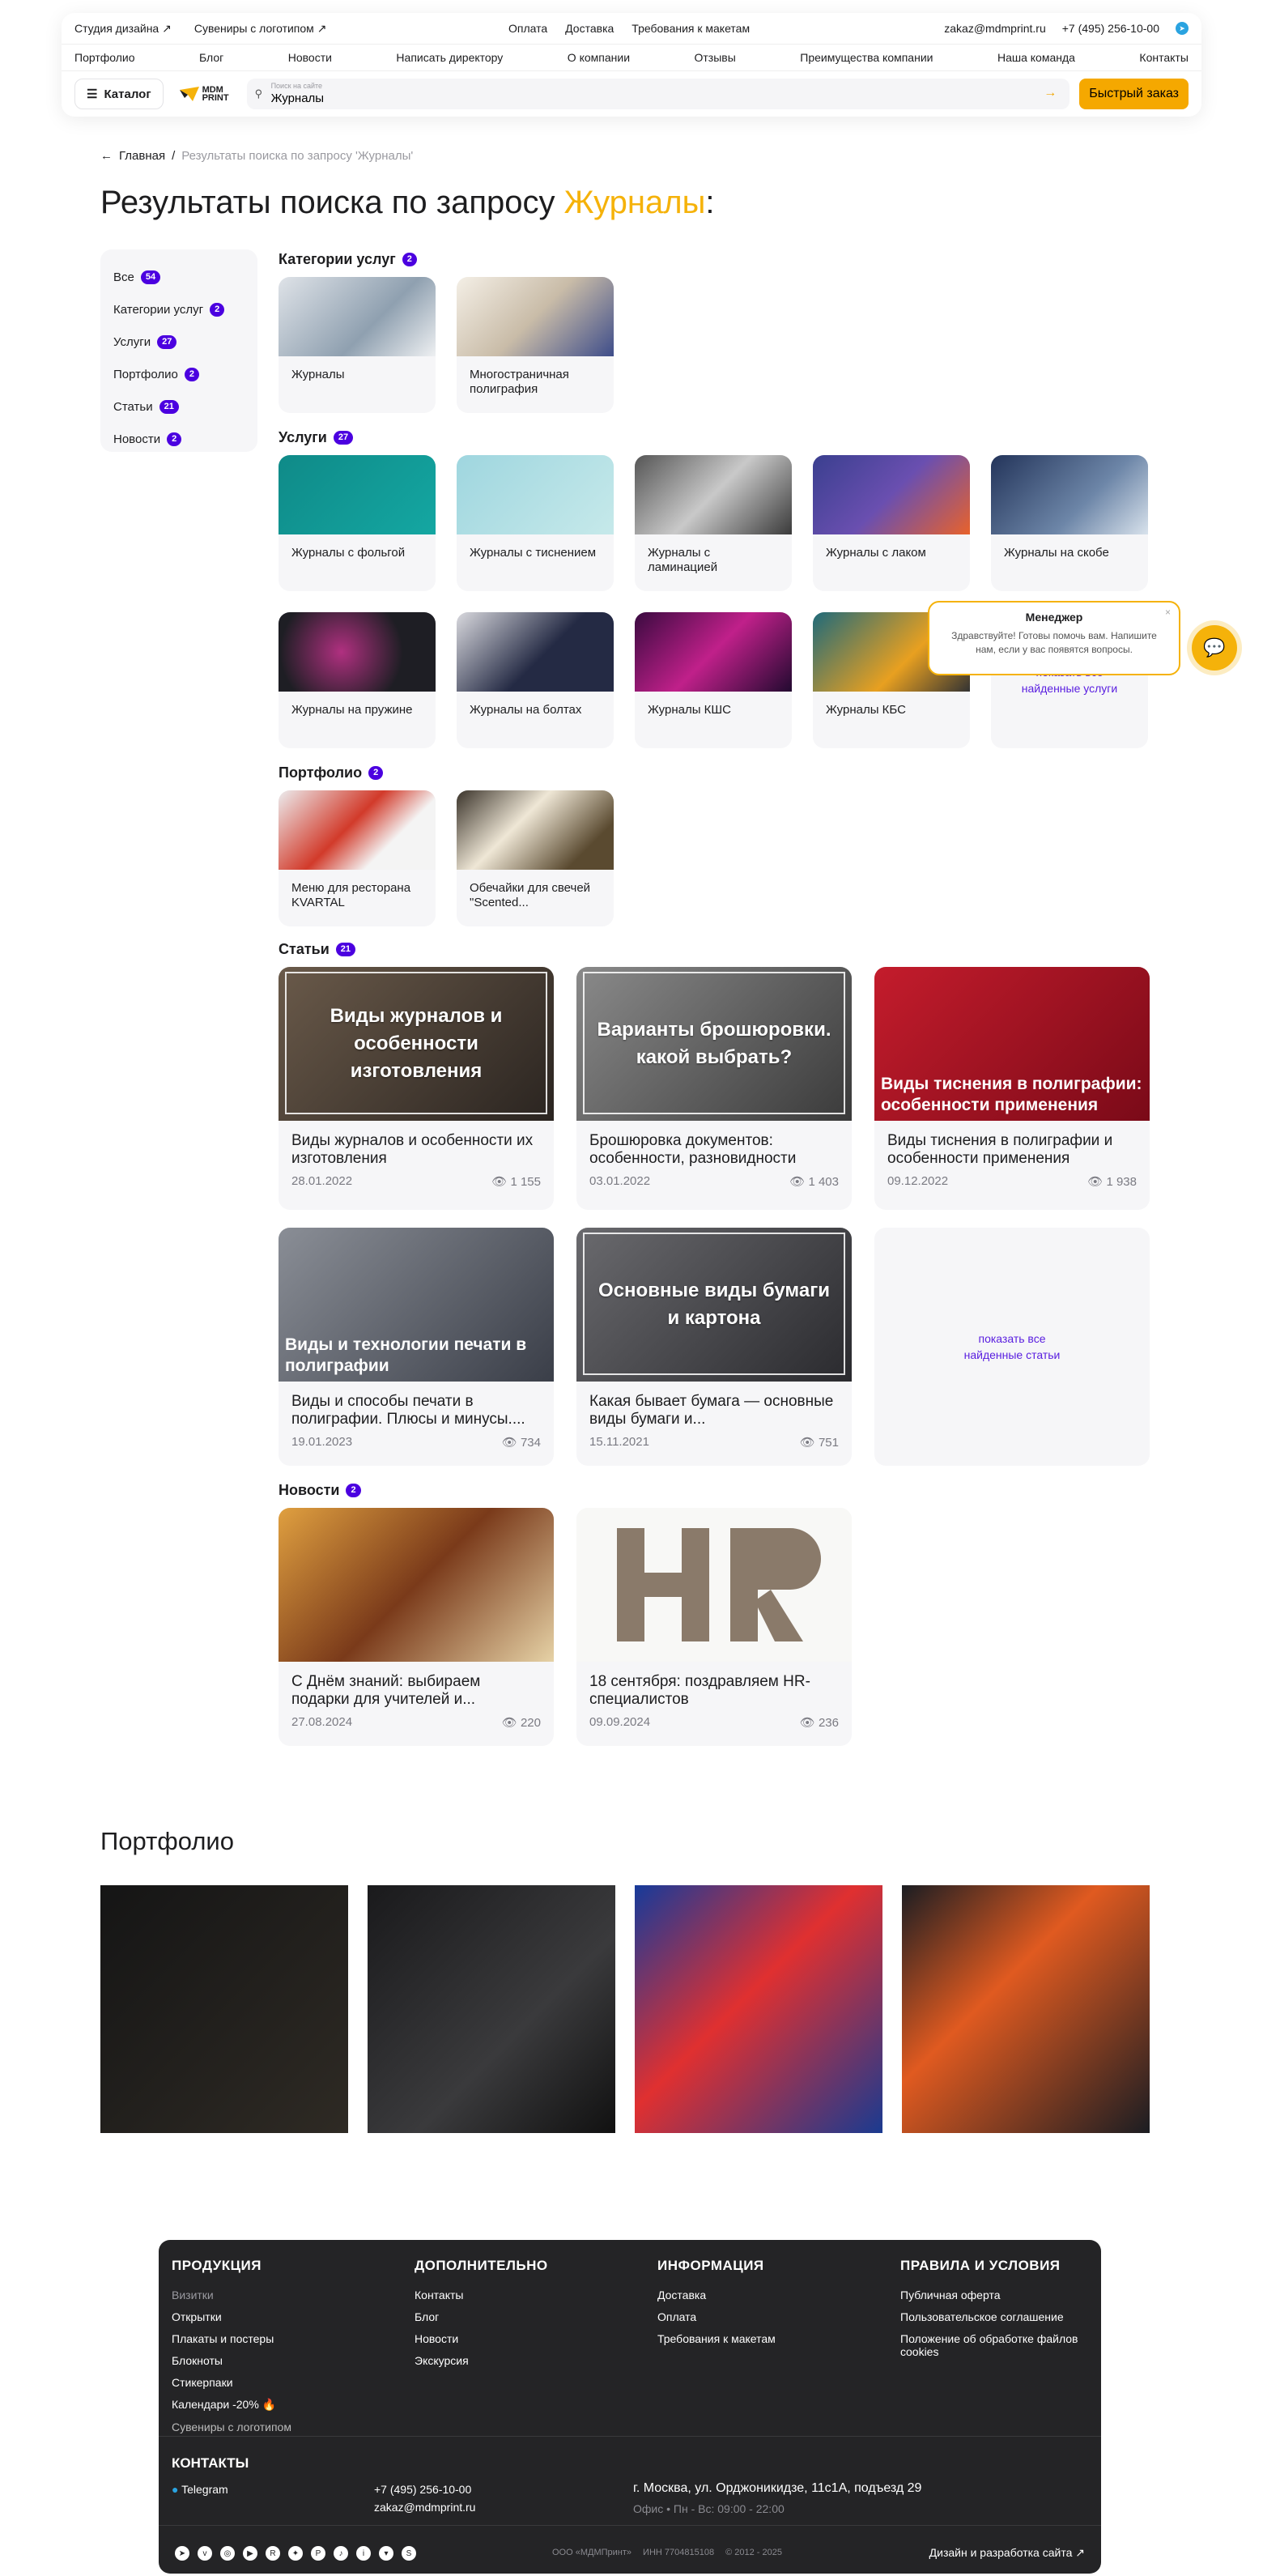 The image size is (1263, 2576). Describe the element at coordinates (231, 2295) in the screenshot. I see `footer-link: Визитки` at that location.